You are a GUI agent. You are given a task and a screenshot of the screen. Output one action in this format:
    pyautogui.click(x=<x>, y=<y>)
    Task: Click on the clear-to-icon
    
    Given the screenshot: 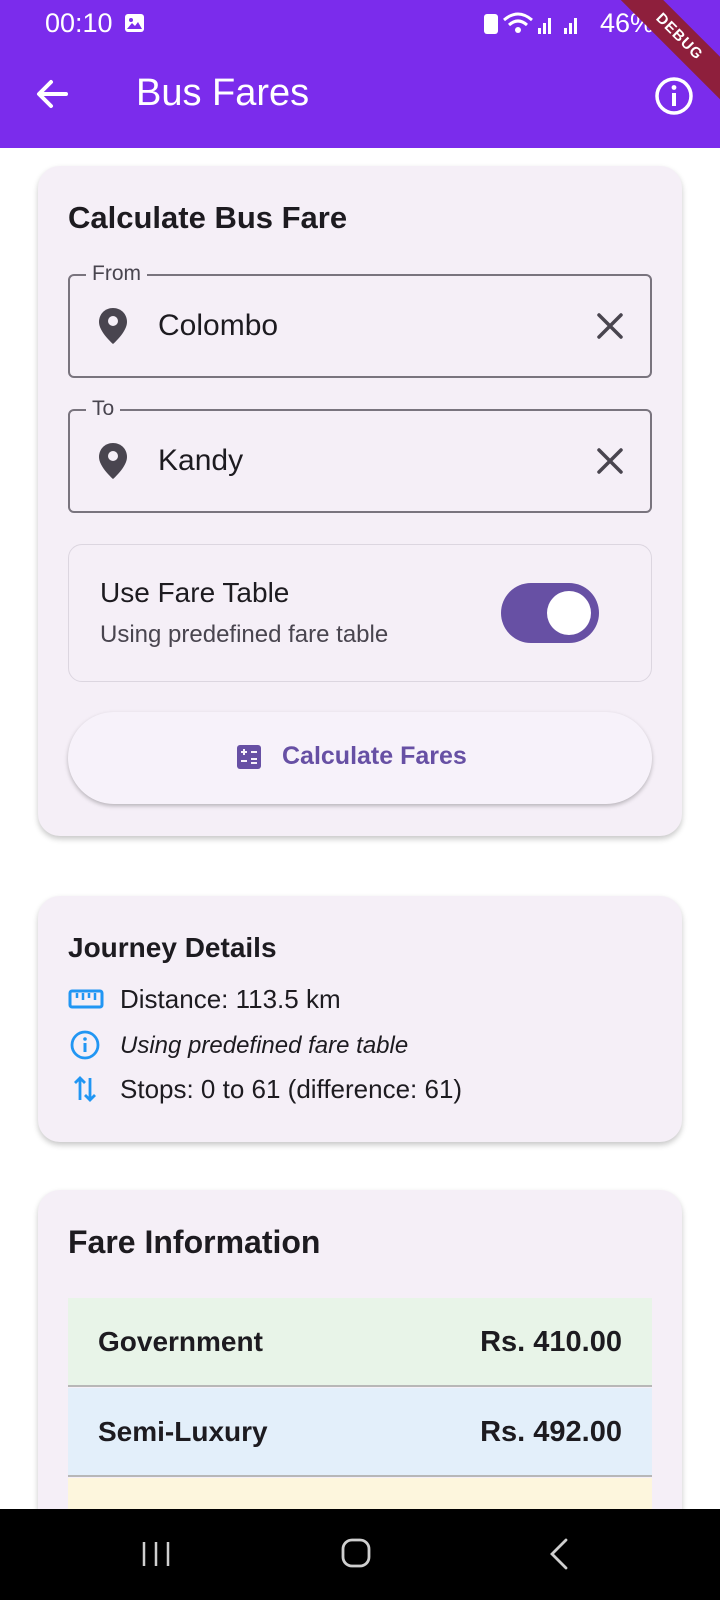 What is the action you would take?
    pyautogui.click(x=610, y=461)
    